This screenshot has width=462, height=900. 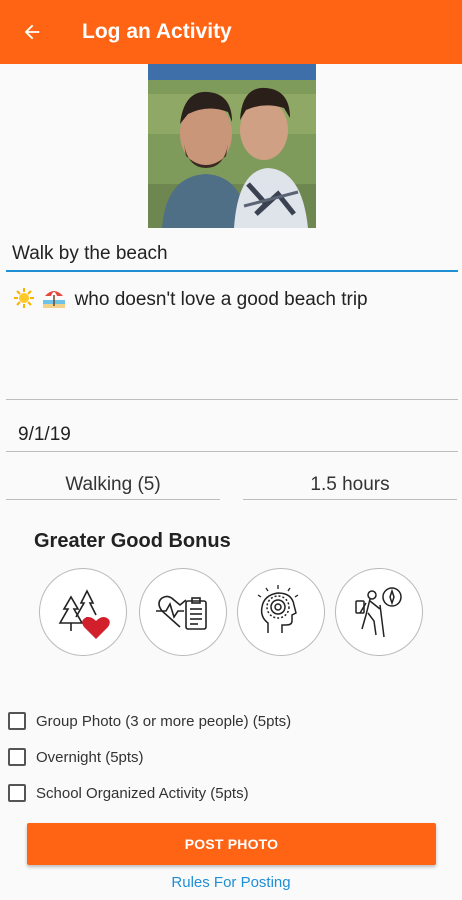 I want to click on group-photo-checkbox: Group Photo (3 or more people) (5pts), so click(x=149, y=721).